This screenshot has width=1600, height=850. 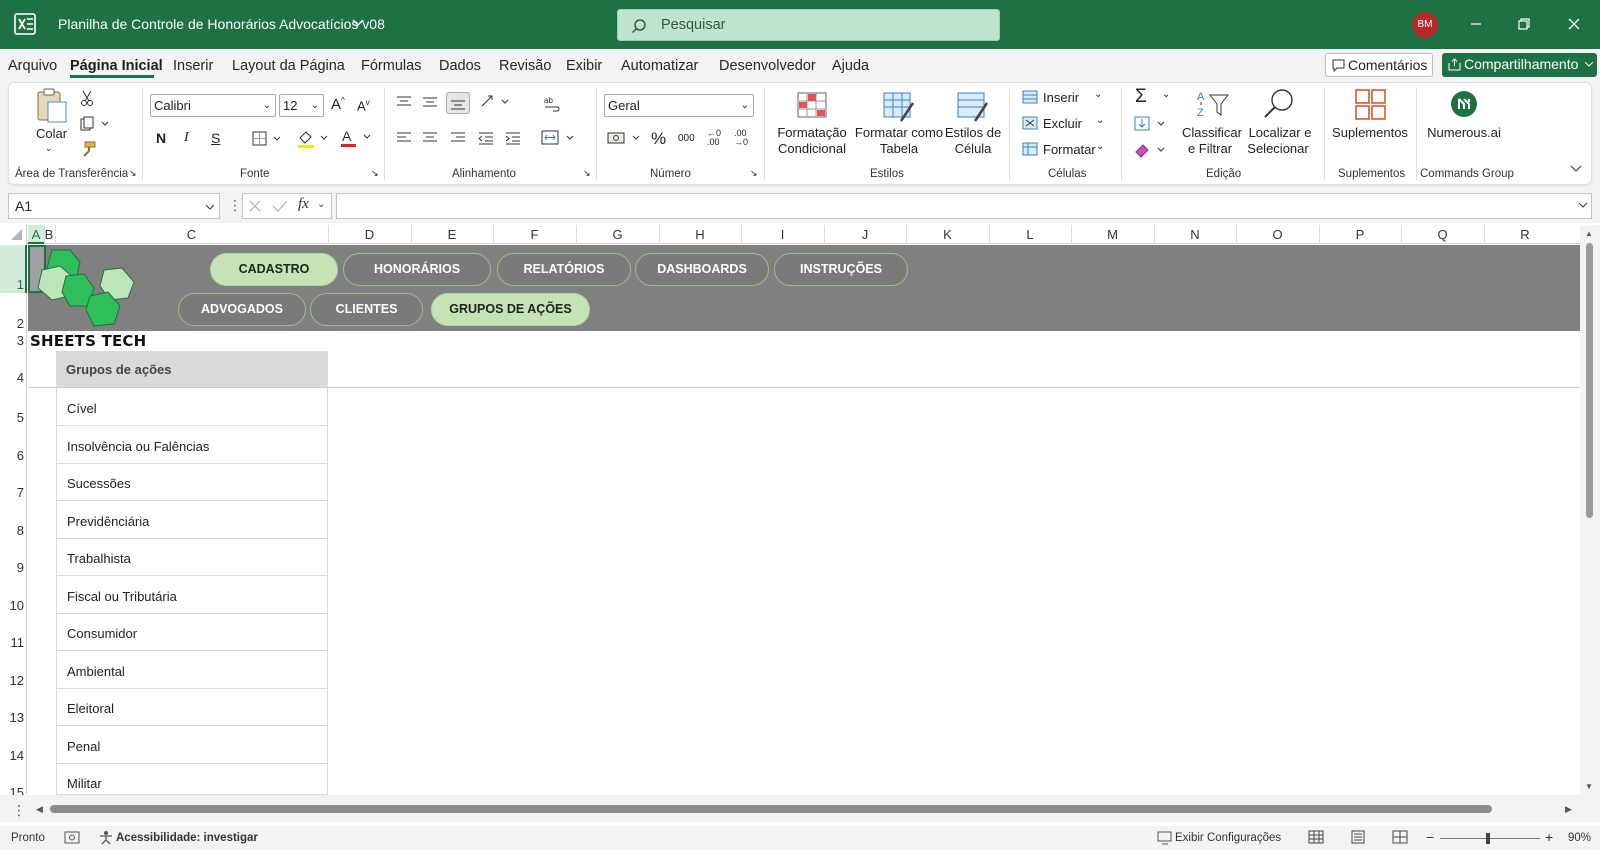 I want to click on fill-icon, so click(x=1151, y=124).